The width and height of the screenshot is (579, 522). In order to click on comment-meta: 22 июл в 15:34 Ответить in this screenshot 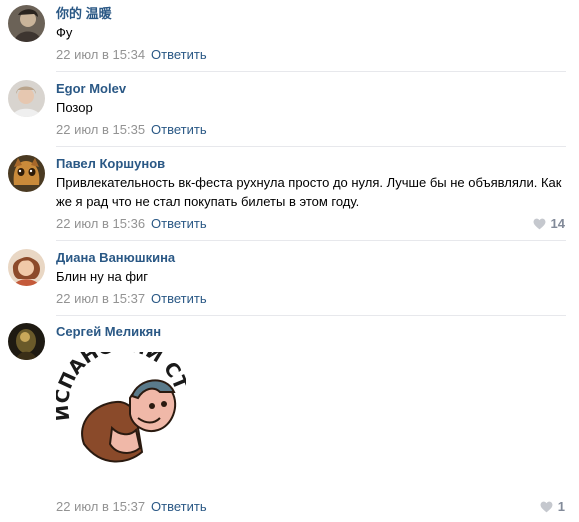, I will do `click(131, 55)`.